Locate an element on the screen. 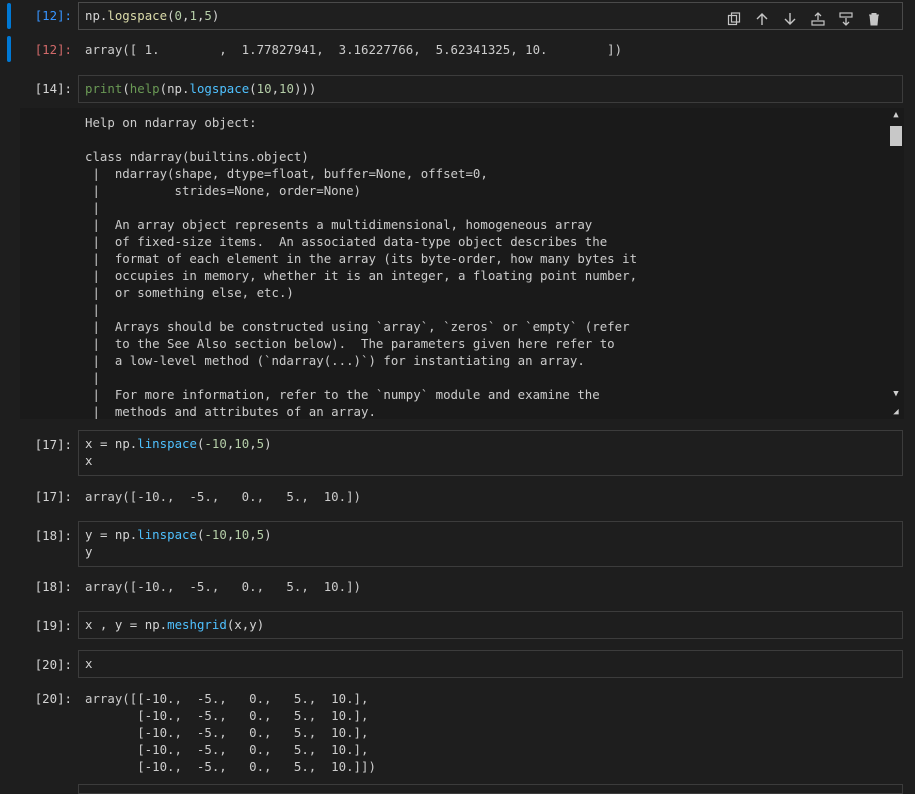 The height and width of the screenshot is (794, 915). cell-12-out-prompt: [12]: is located at coordinates (53, 49).